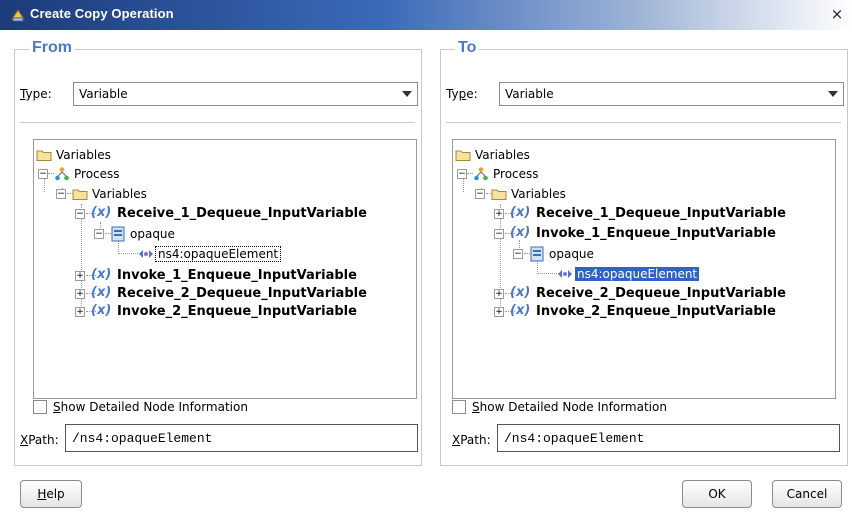 This screenshot has height=523, width=852. What do you see at coordinates (569, 407) in the screenshot?
I see `to-show-detail-label: Show Detailed Node Information` at bounding box center [569, 407].